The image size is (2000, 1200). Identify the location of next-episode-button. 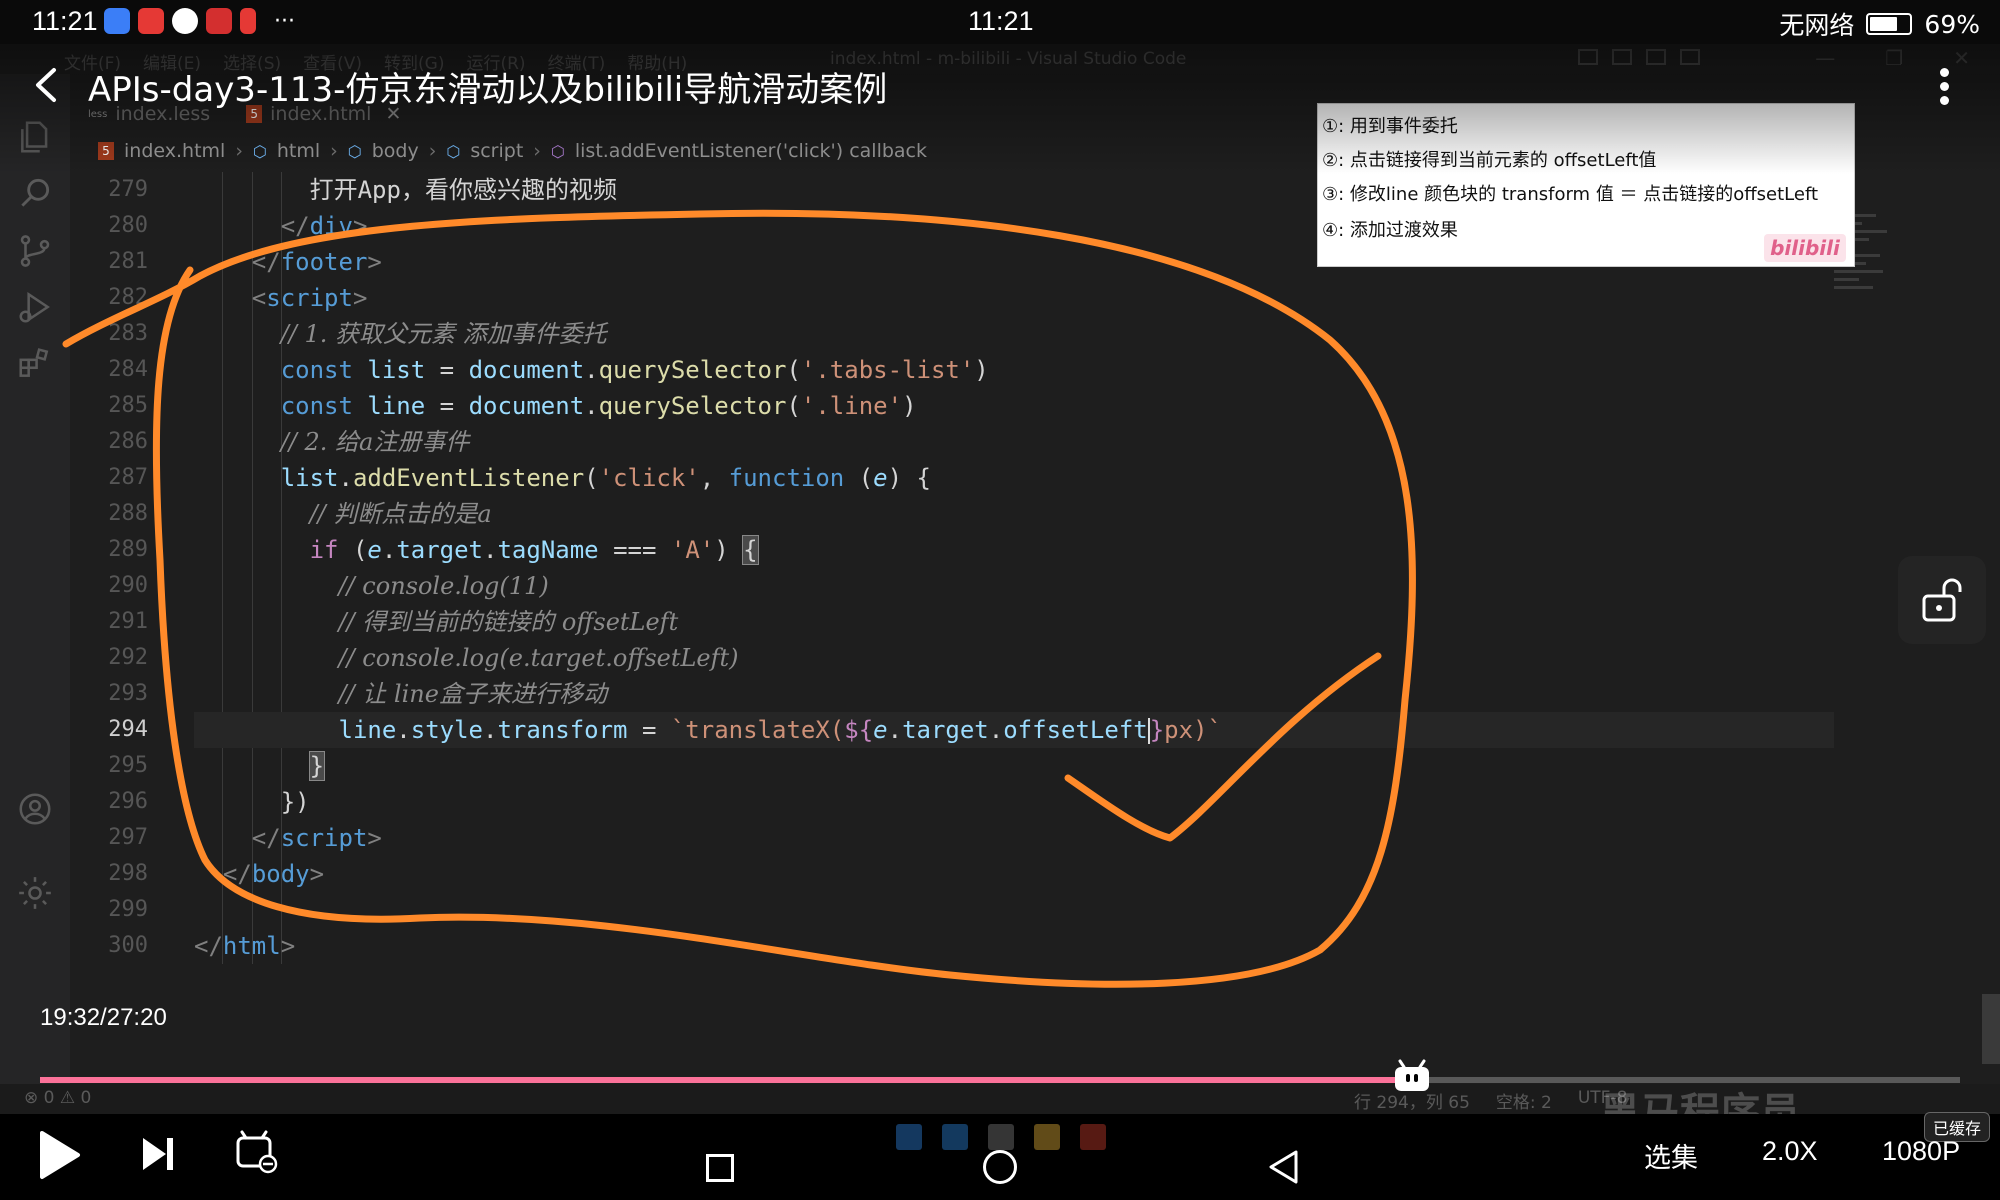
(158, 1156).